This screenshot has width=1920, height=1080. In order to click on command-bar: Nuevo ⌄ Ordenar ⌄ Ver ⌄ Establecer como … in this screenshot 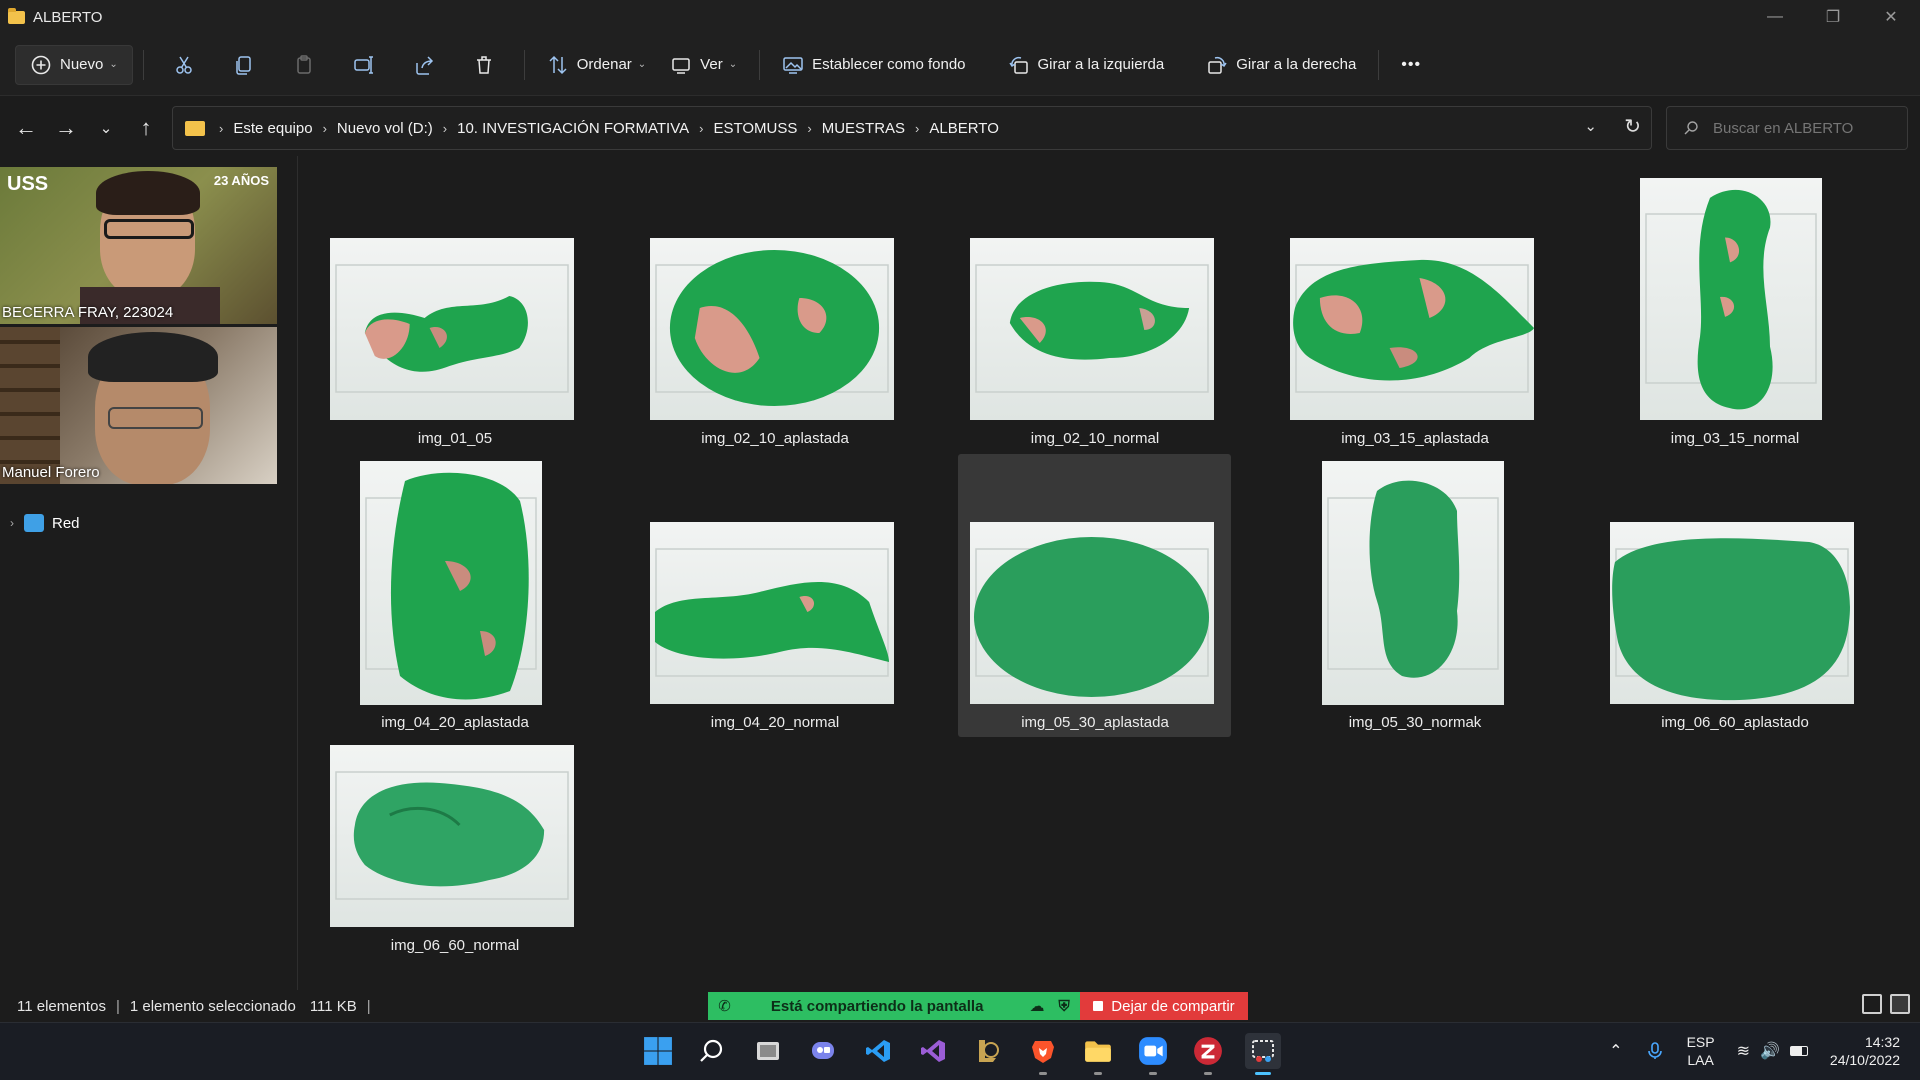, I will do `click(960, 65)`.